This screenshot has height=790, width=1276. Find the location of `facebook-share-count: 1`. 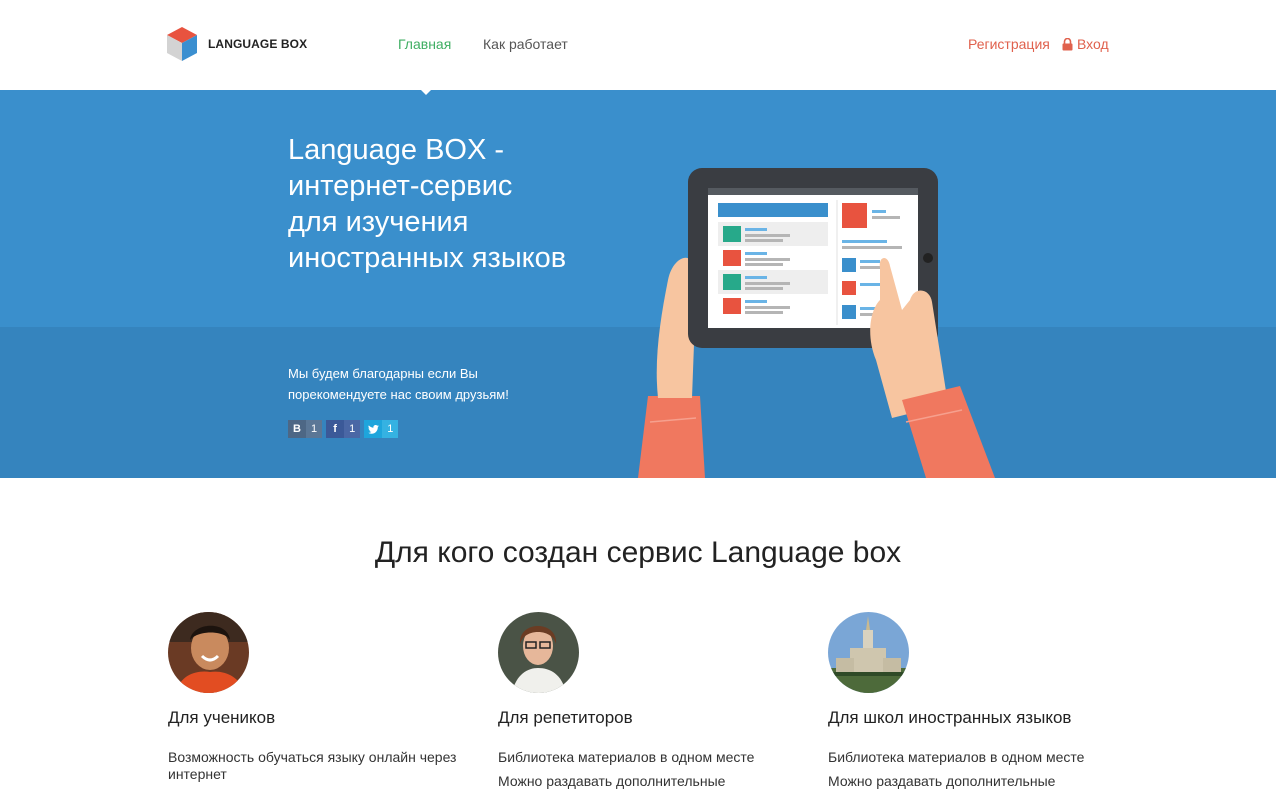

facebook-share-count: 1 is located at coordinates (352, 429).